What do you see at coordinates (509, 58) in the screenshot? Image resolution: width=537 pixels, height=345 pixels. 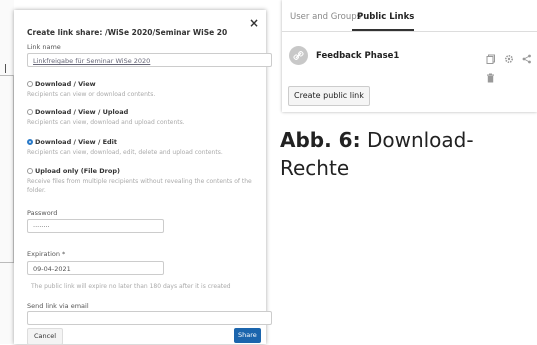 I see `gear-icon` at bounding box center [509, 58].